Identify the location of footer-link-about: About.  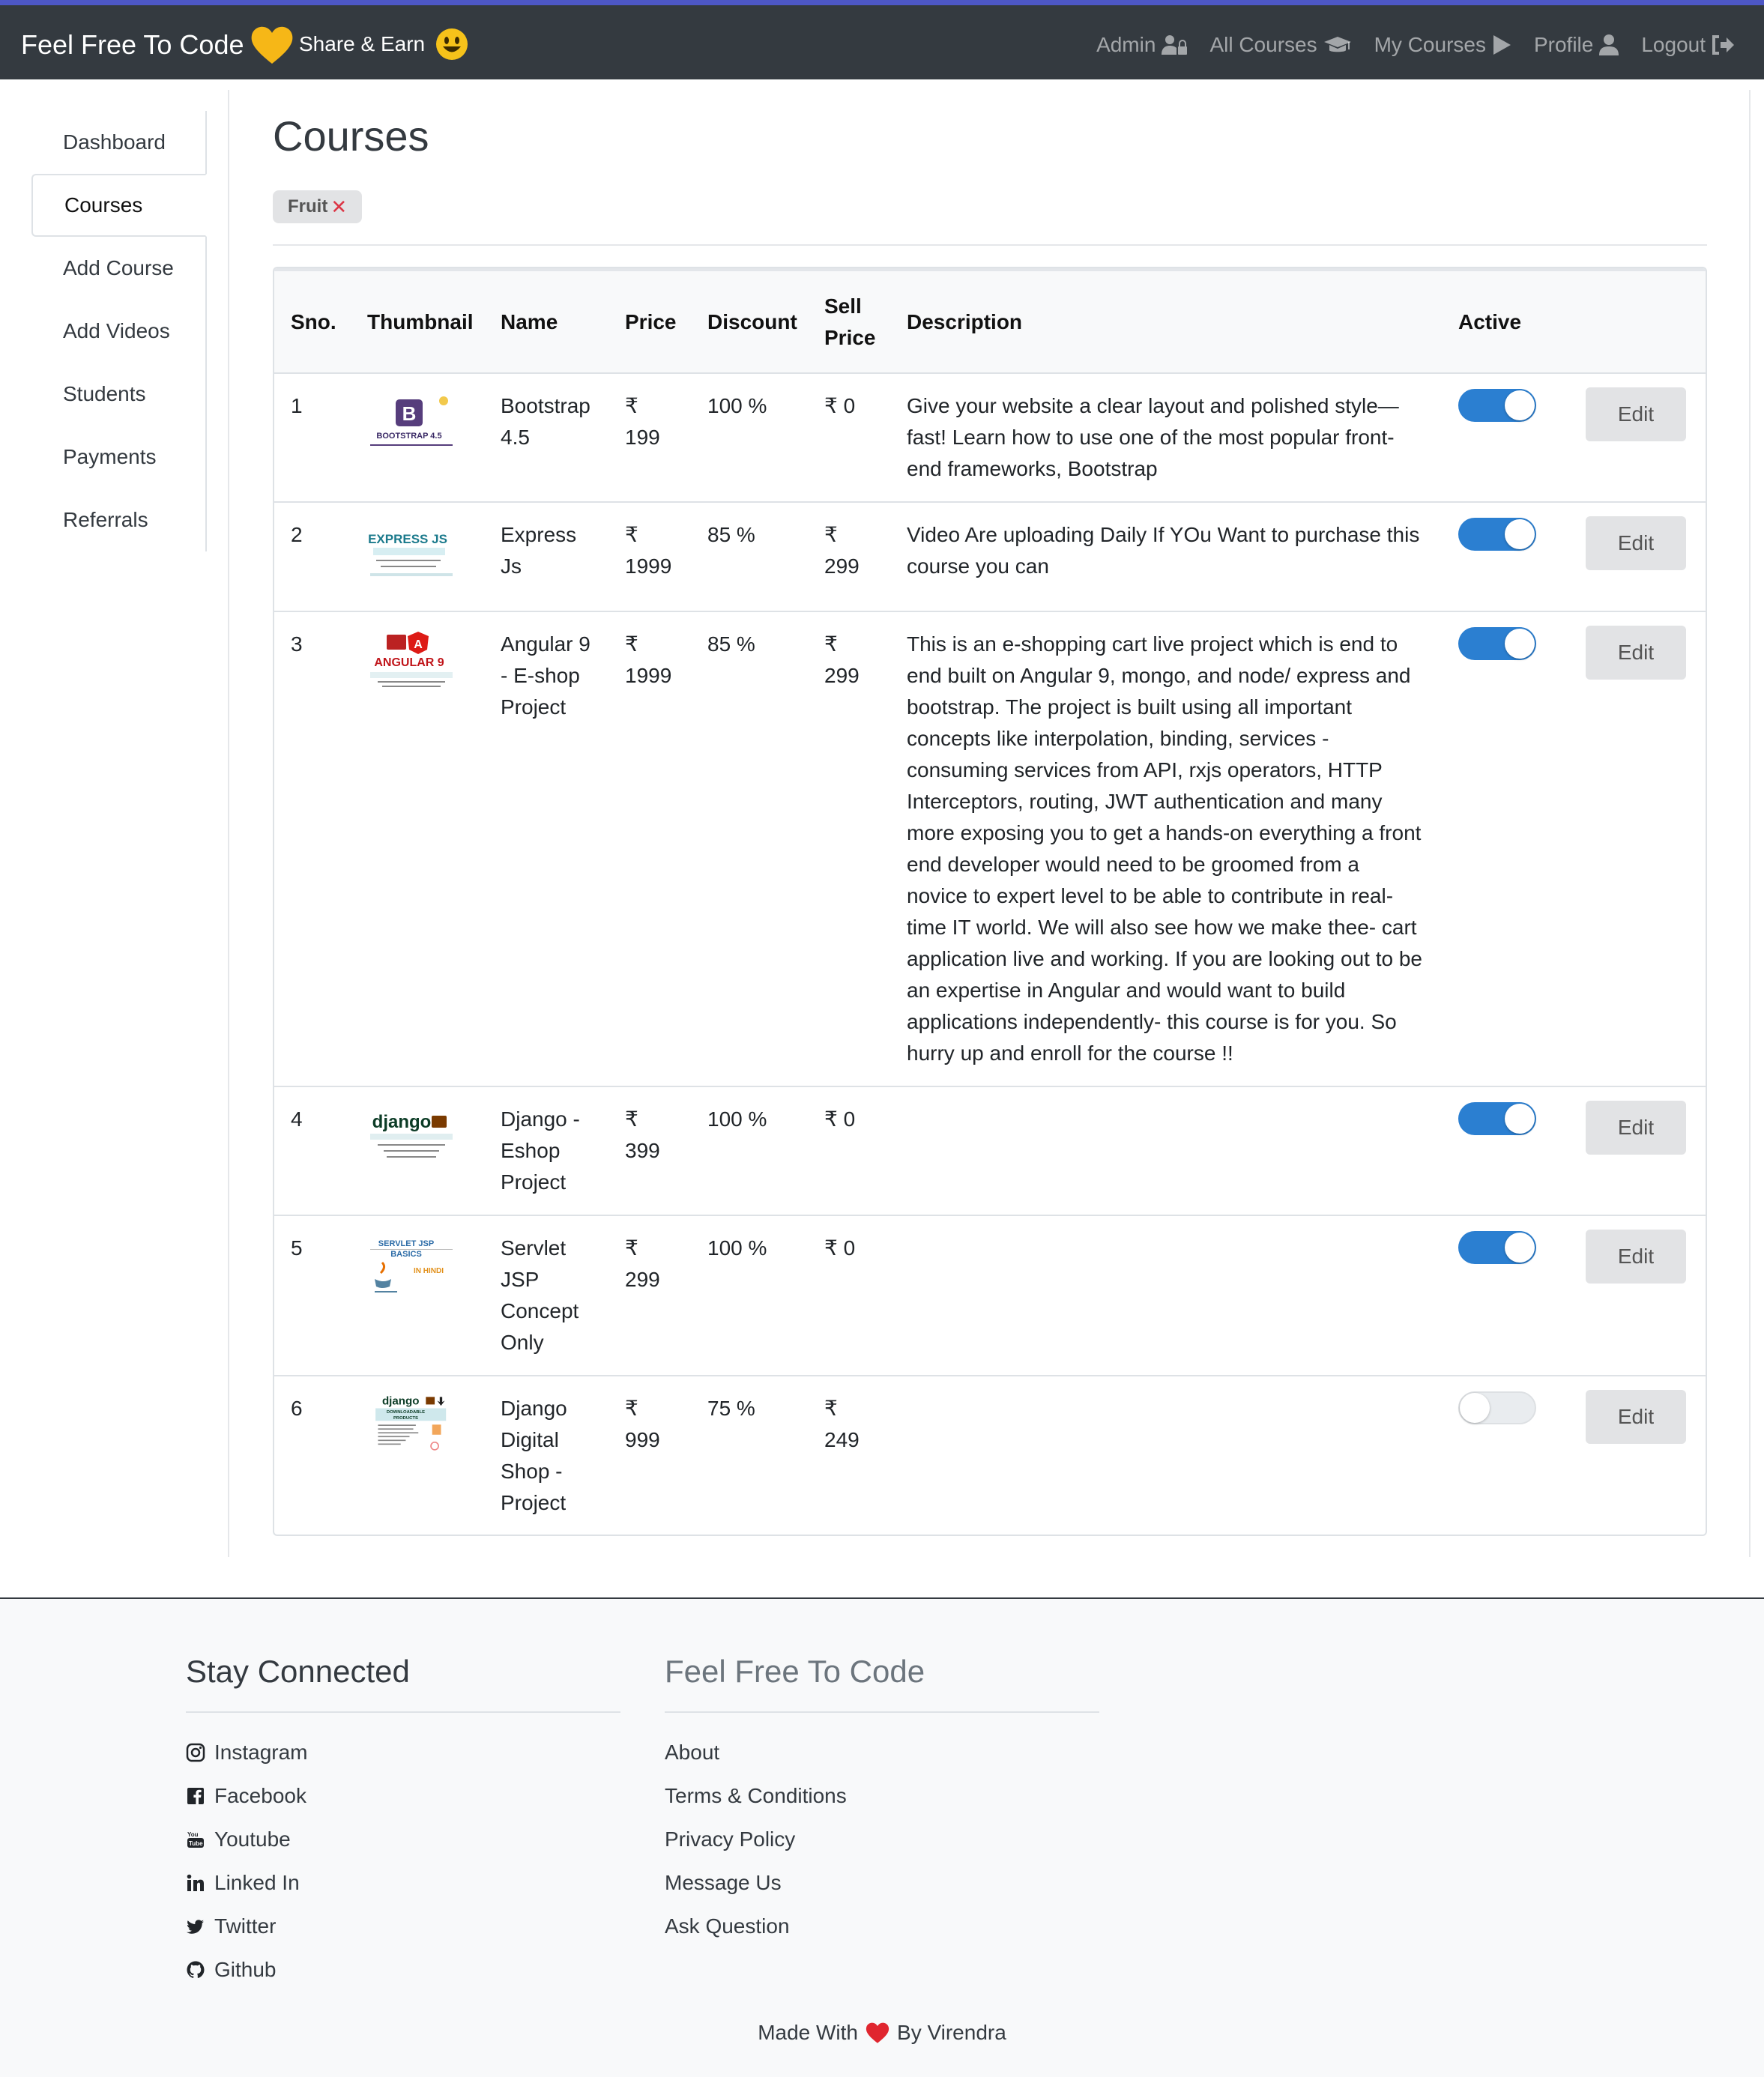
(882, 1752).